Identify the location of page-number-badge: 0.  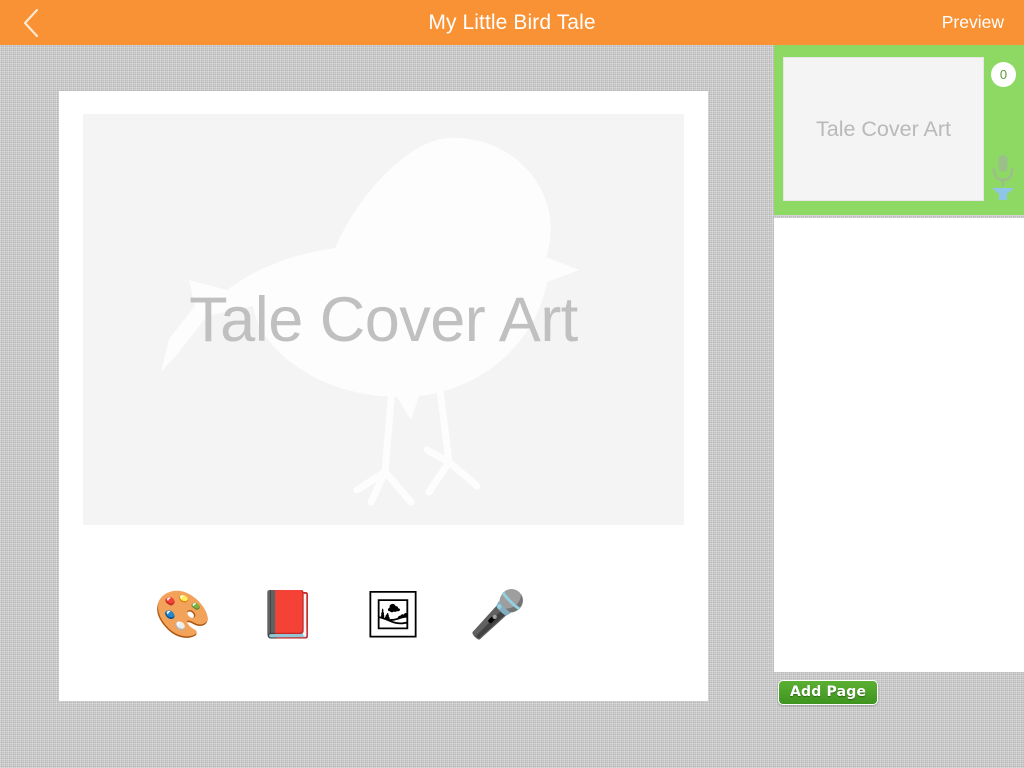
(1003, 74).